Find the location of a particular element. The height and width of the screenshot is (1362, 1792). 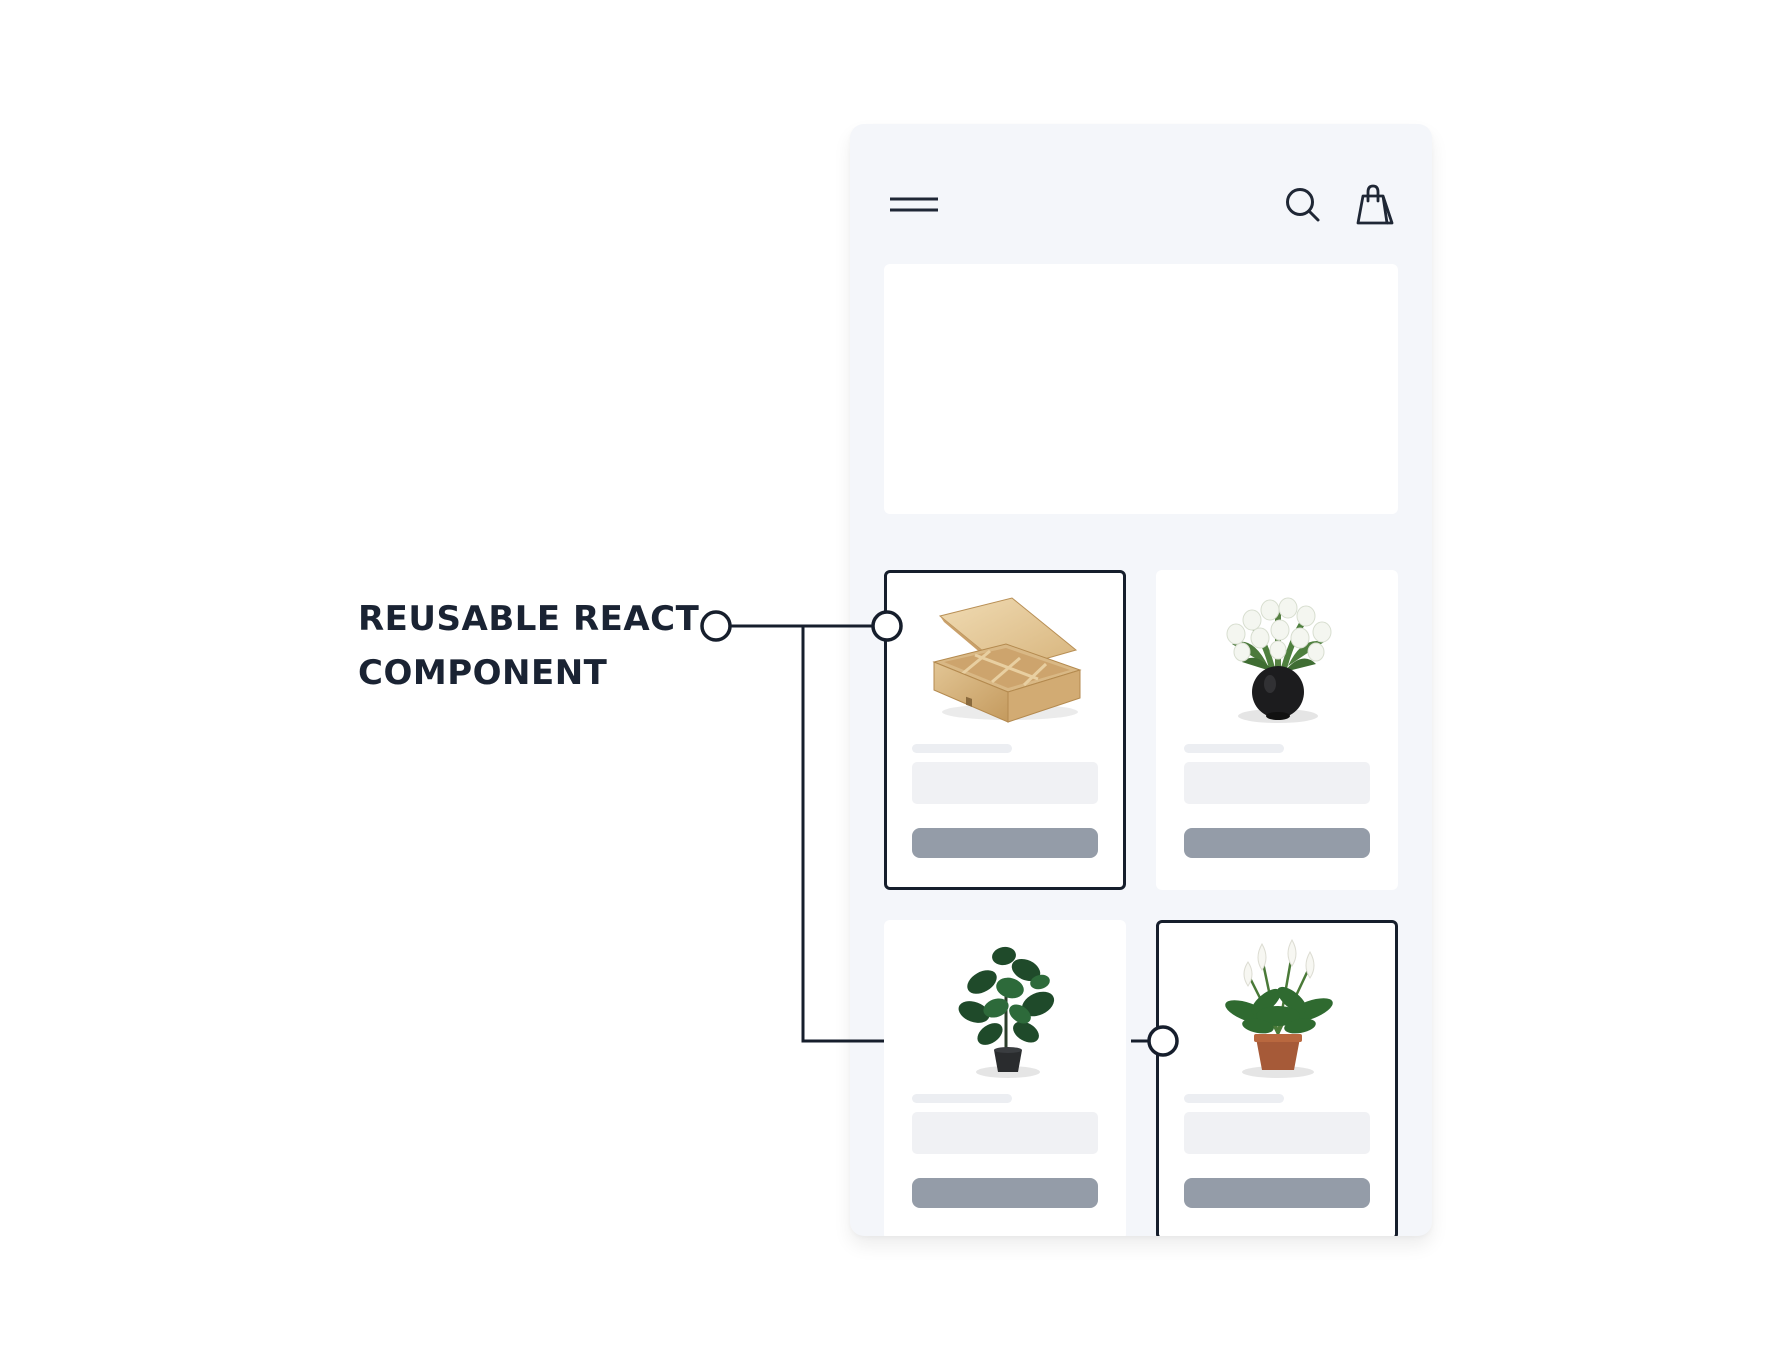

hamburger-menu-icon is located at coordinates (914, 206).